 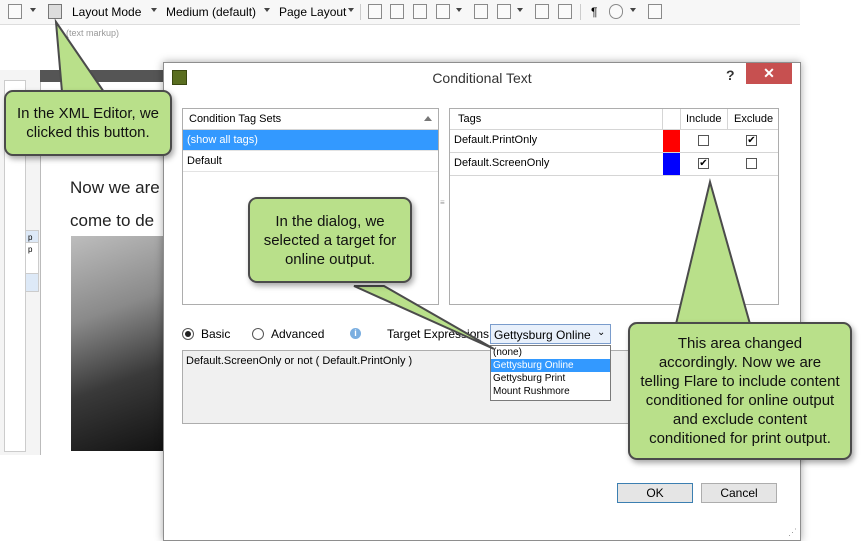 What do you see at coordinates (428, 118) in the screenshot?
I see `sort-arrow-icon` at bounding box center [428, 118].